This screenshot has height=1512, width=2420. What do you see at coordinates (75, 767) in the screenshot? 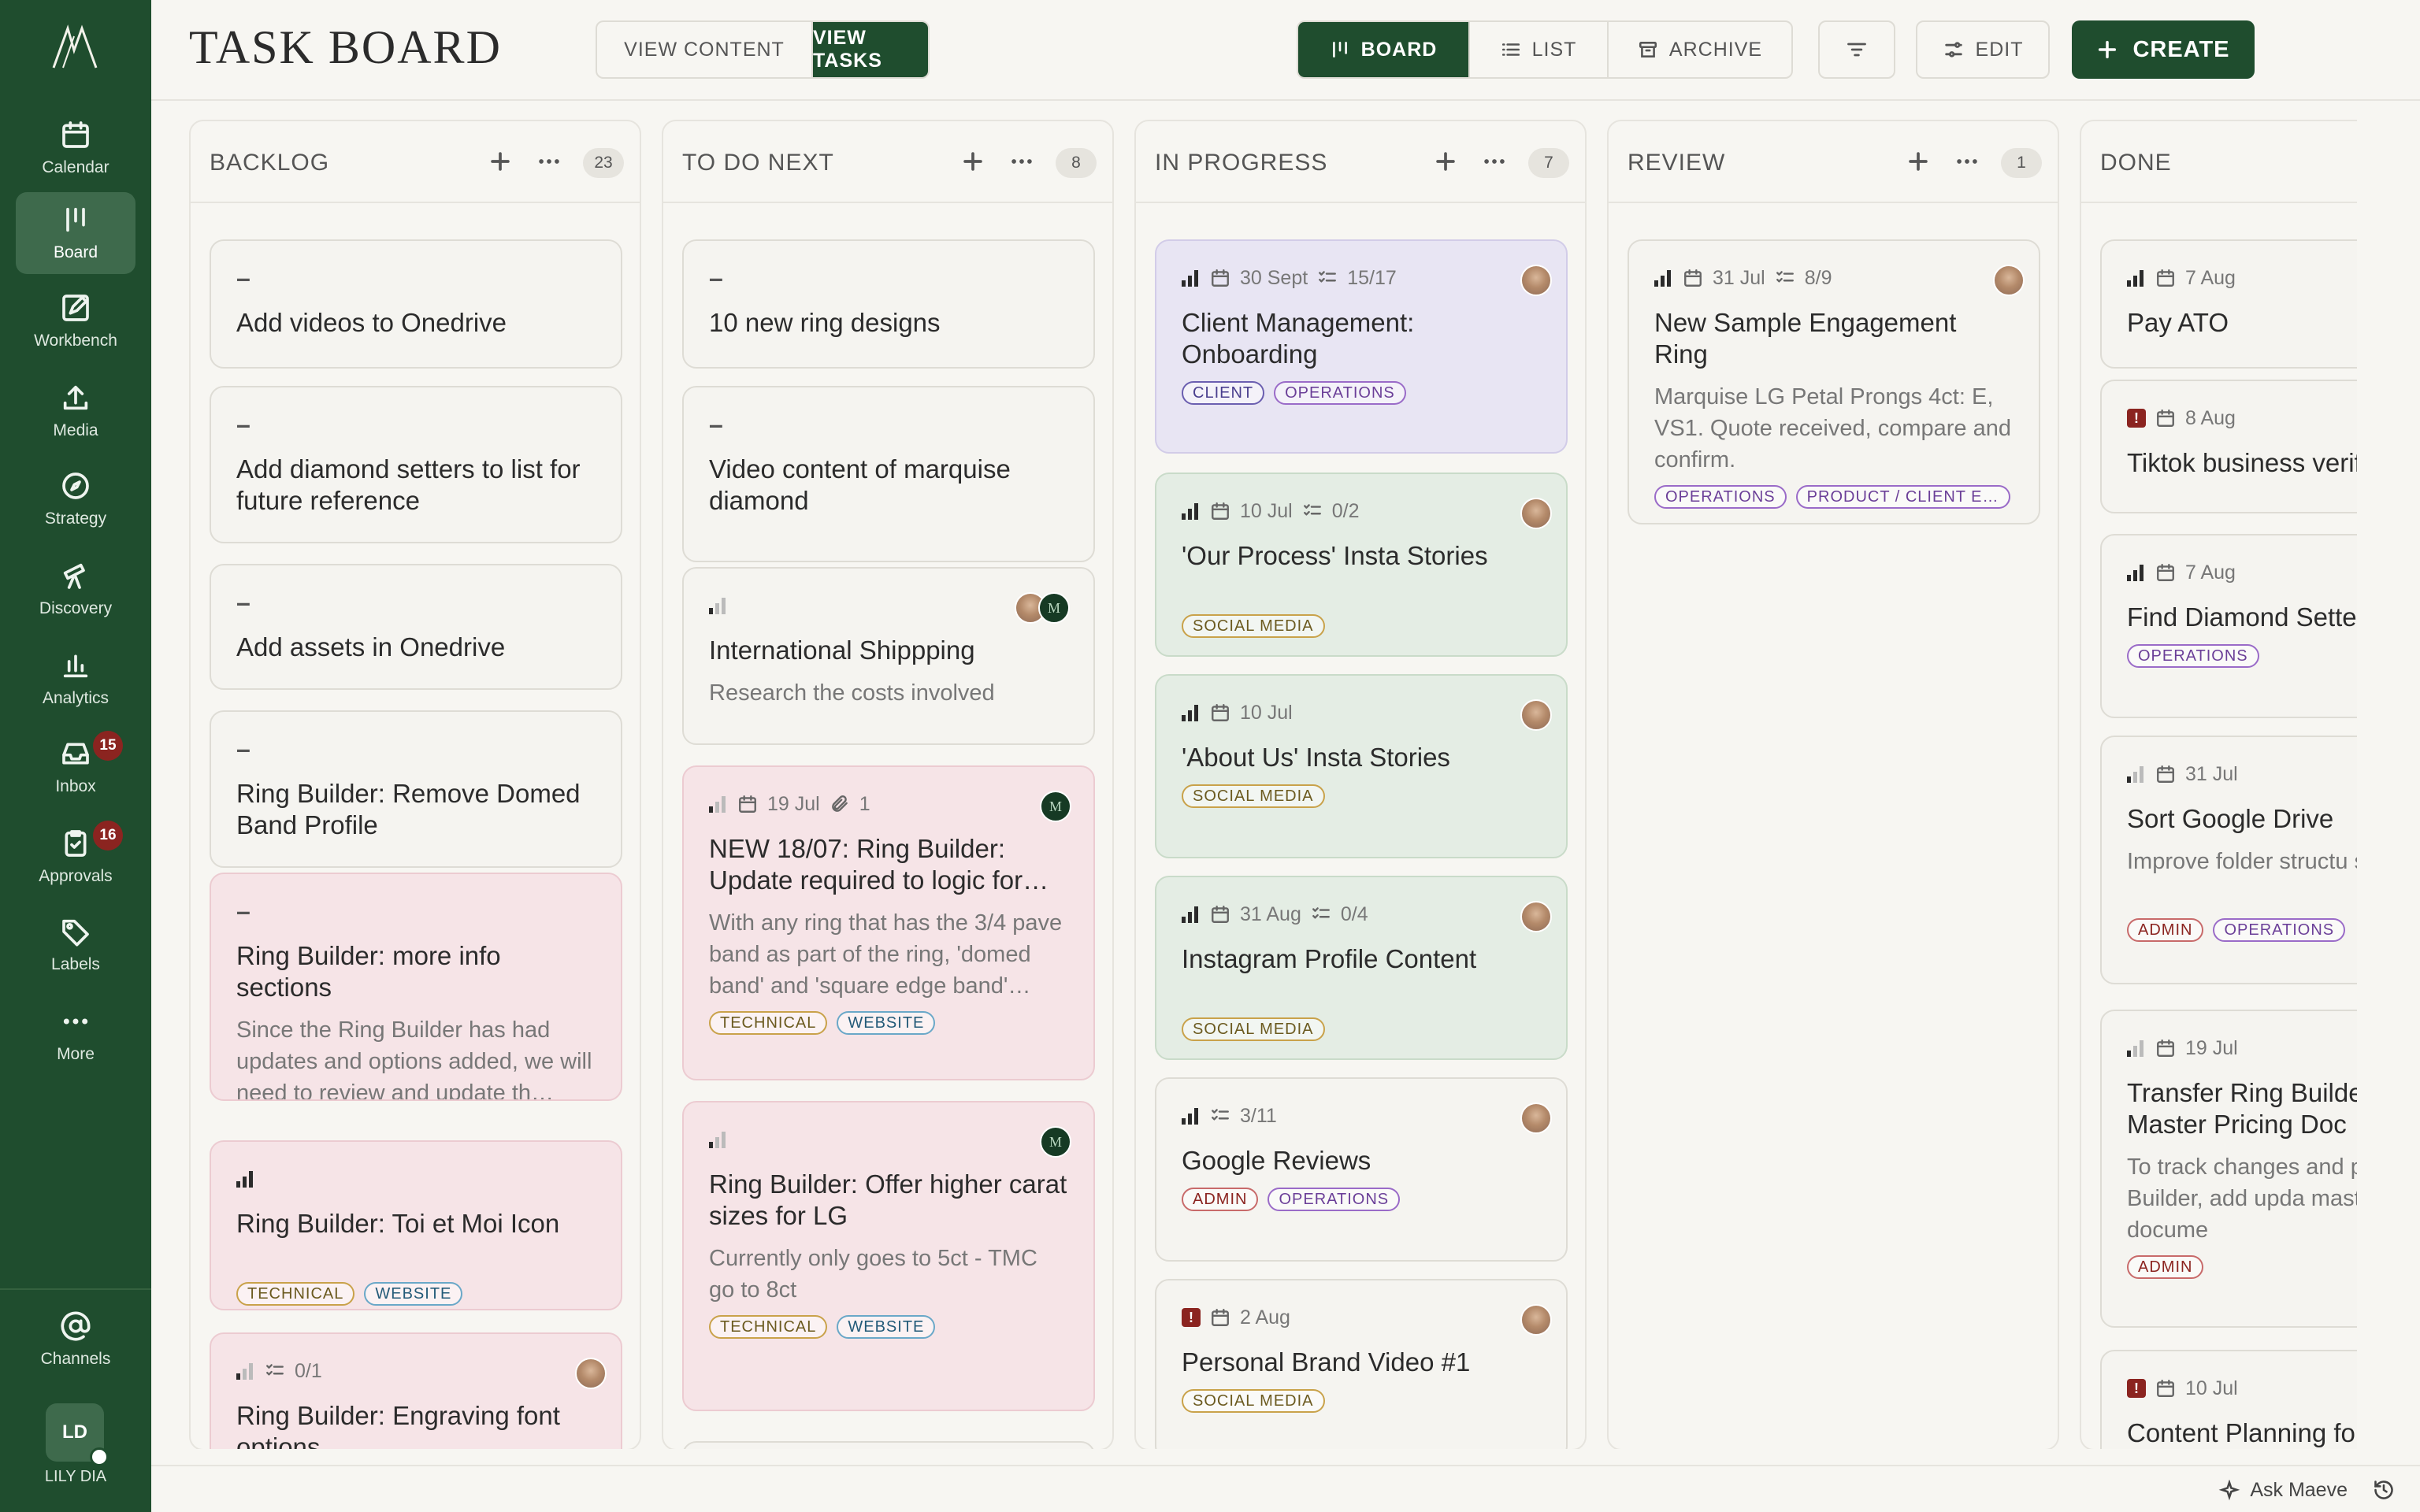
I see `sidebar-item-inbox: Inbox 15` at bounding box center [75, 767].